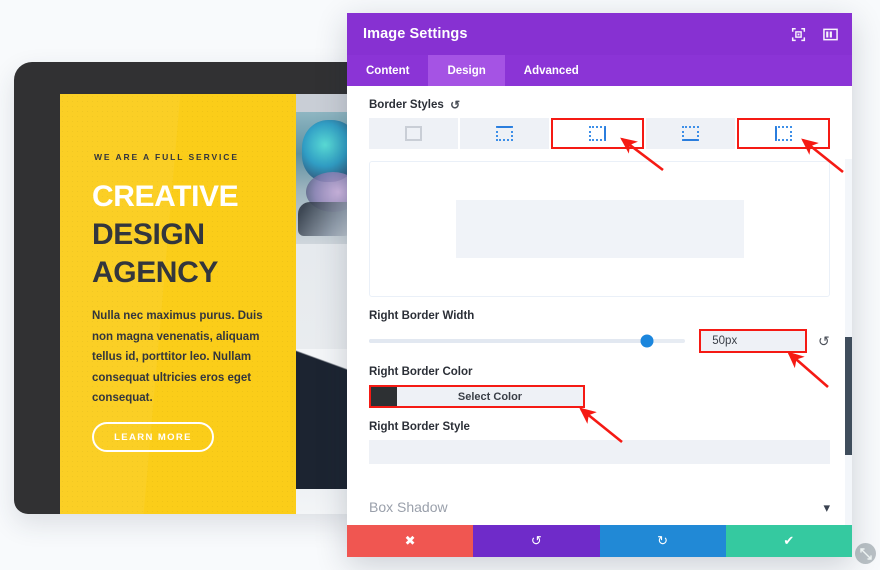 Image resolution: width=880 pixels, height=570 pixels. I want to click on border-bottom-icon, so click(690, 133).